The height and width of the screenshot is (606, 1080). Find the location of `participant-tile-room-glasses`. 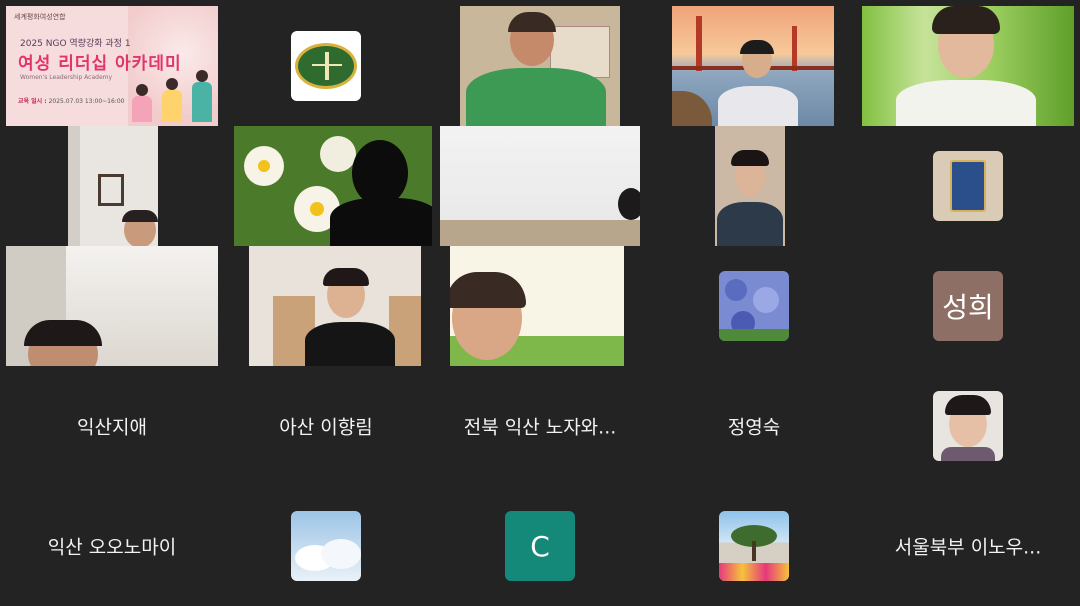

participant-tile-room-glasses is located at coordinates (326, 306).